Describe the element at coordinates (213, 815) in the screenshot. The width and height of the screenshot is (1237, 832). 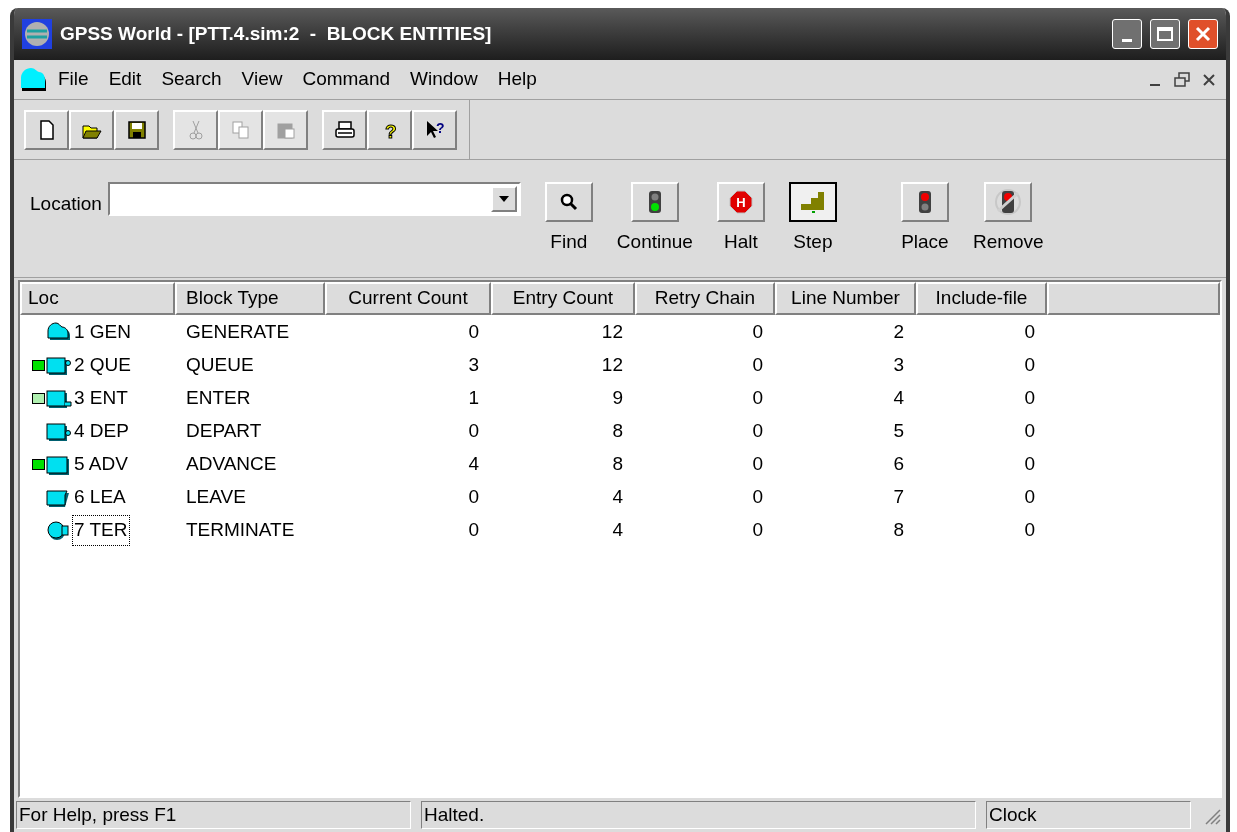
I see `status-pane: For Help, press F1` at that location.